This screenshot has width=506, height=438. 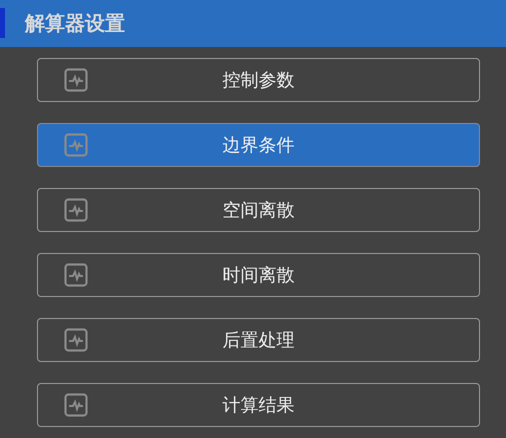 What do you see at coordinates (2, 23) in the screenshot?
I see `accent-bar` at bounding box center [2, 23].